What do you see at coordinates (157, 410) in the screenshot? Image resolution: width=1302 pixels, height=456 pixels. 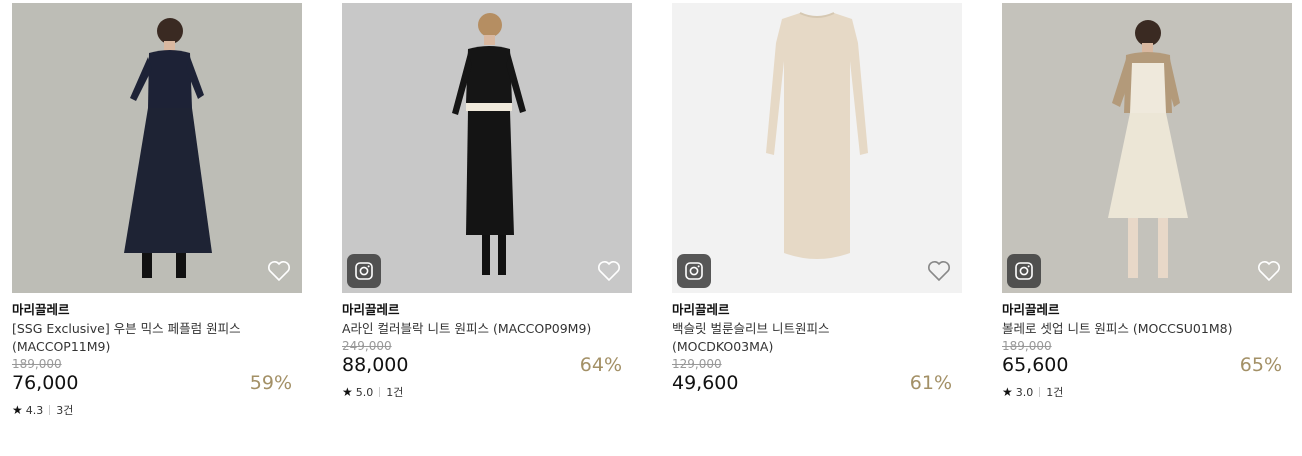 I see `rating-summary: ★ 4.3 3건` at bounding box center [157, 410].